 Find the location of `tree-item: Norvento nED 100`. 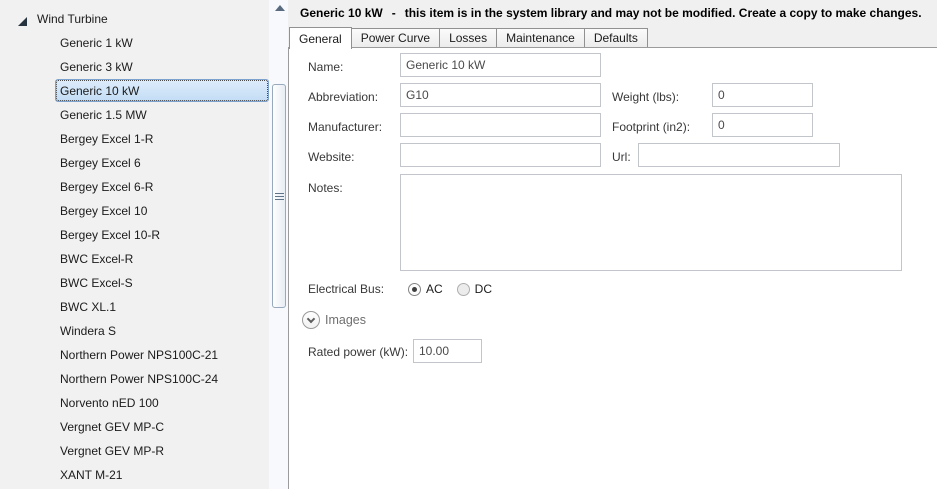

tree-item: Norvento nED 100 is located at coordinates (134, 403).